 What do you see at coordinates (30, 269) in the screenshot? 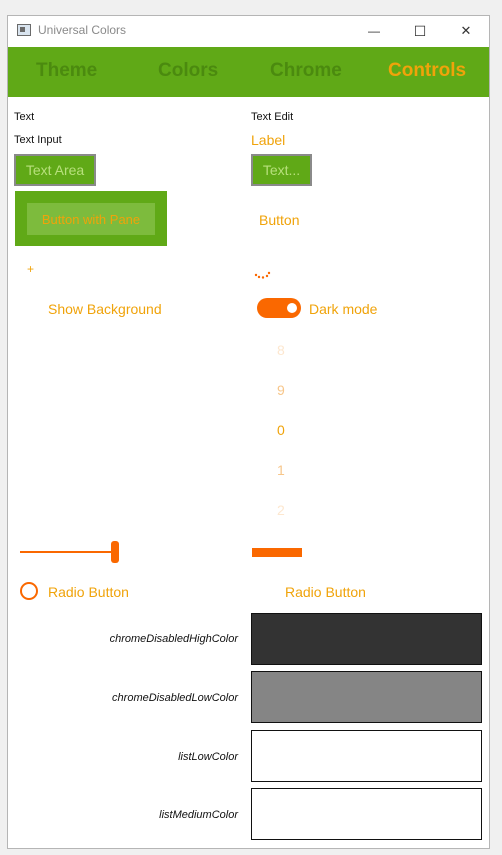
I see `plus-icon: +` at bounding box center [30, 269].